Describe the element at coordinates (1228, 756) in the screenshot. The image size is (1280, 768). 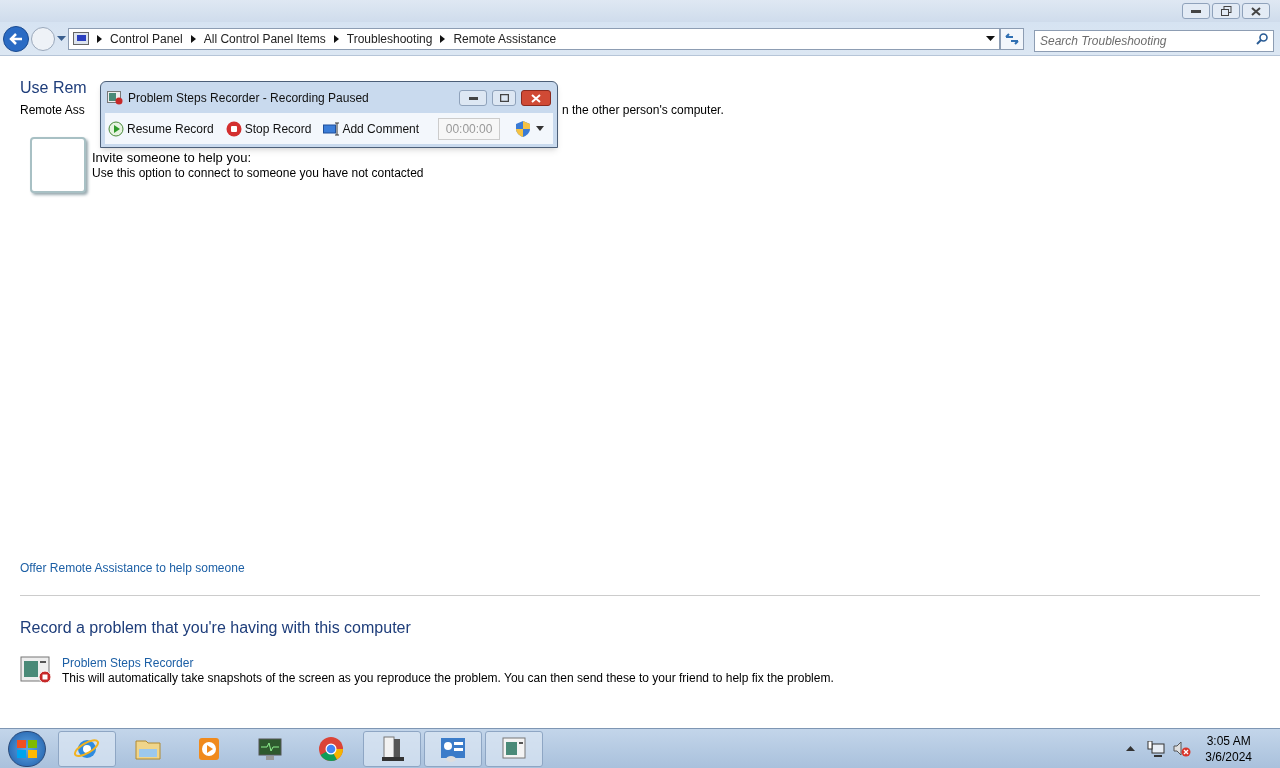
I see `clock-date: 3/6/2024` at that location.